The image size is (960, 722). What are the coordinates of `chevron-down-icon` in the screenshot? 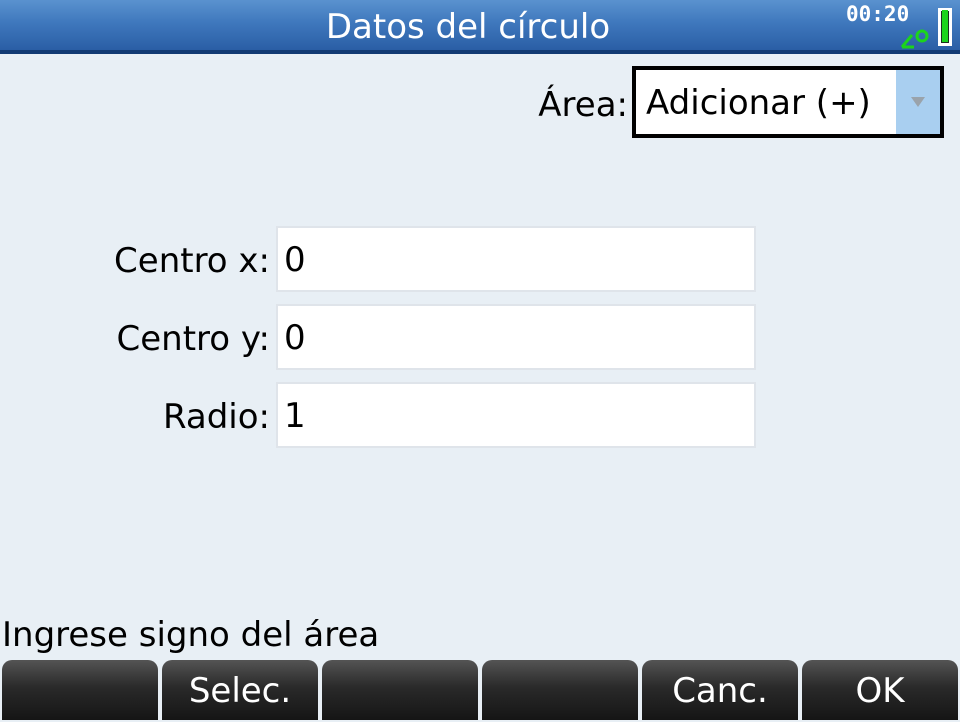 It's located at (918, 102).